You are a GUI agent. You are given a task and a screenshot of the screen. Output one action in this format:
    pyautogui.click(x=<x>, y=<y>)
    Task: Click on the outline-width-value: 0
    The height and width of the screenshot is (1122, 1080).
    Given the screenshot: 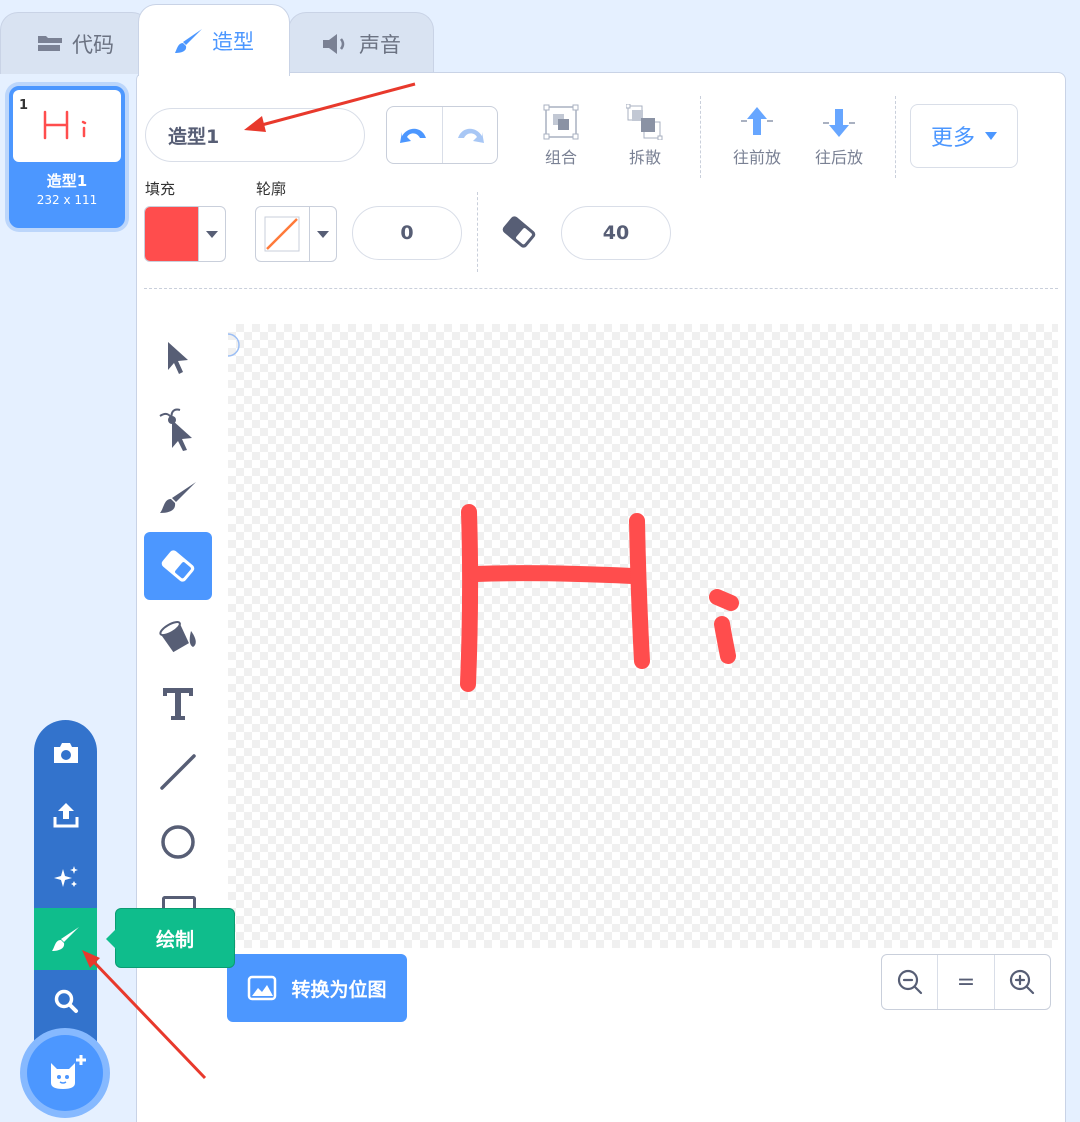 What is the action you would take?
    pyautogui.click(x=407, y=233)
    